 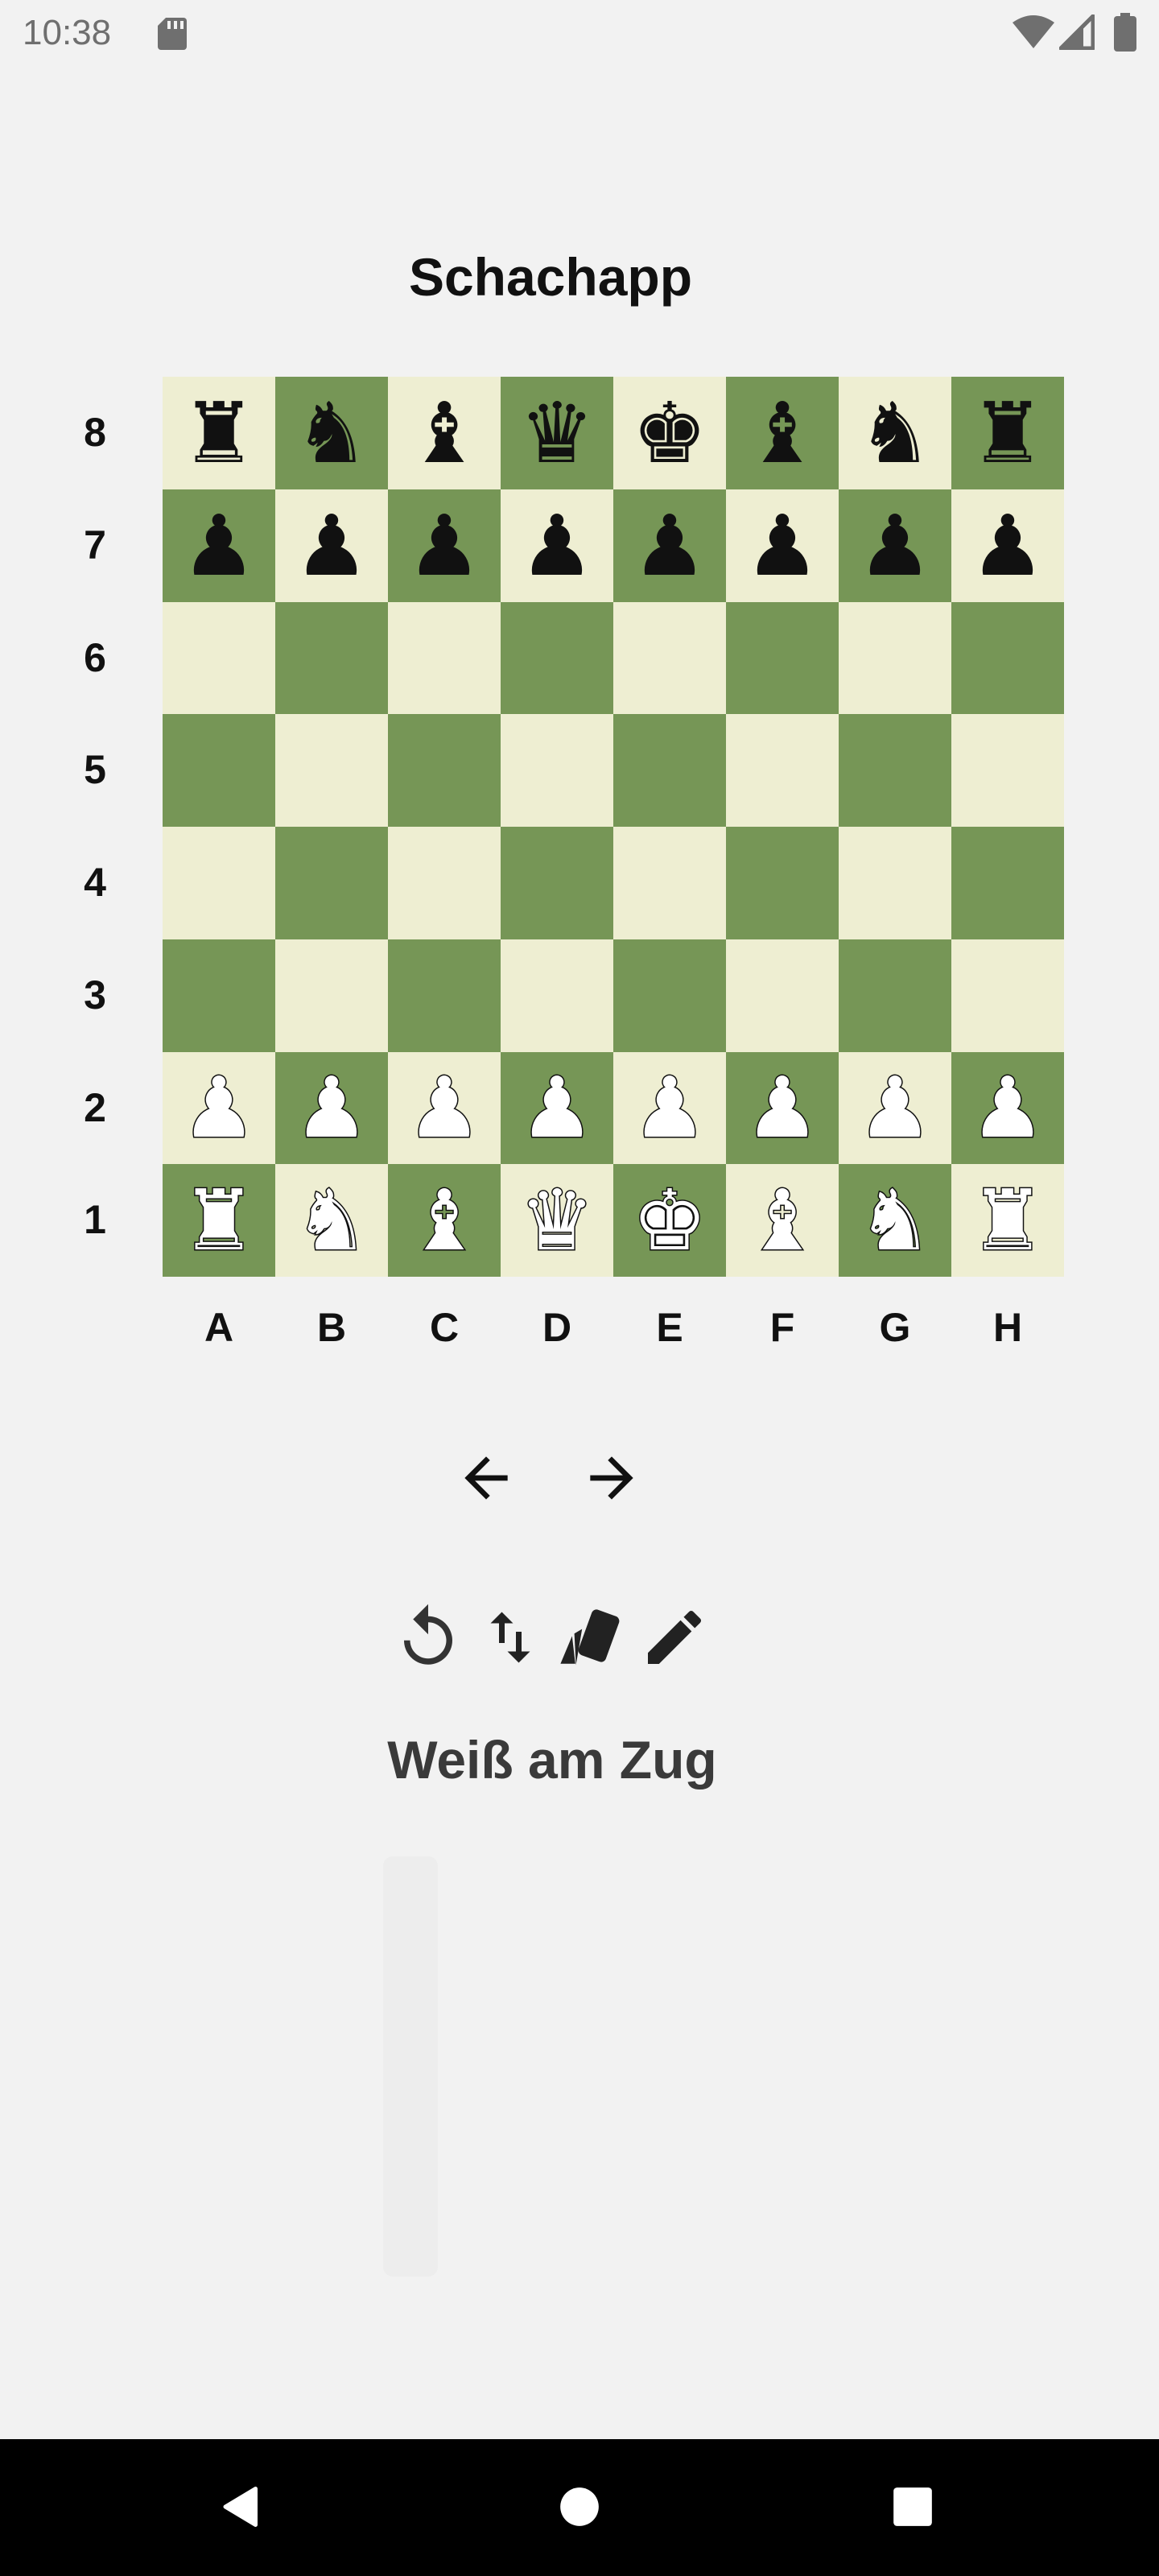 I want to click on edit-button, so click(x=674, y=1637).